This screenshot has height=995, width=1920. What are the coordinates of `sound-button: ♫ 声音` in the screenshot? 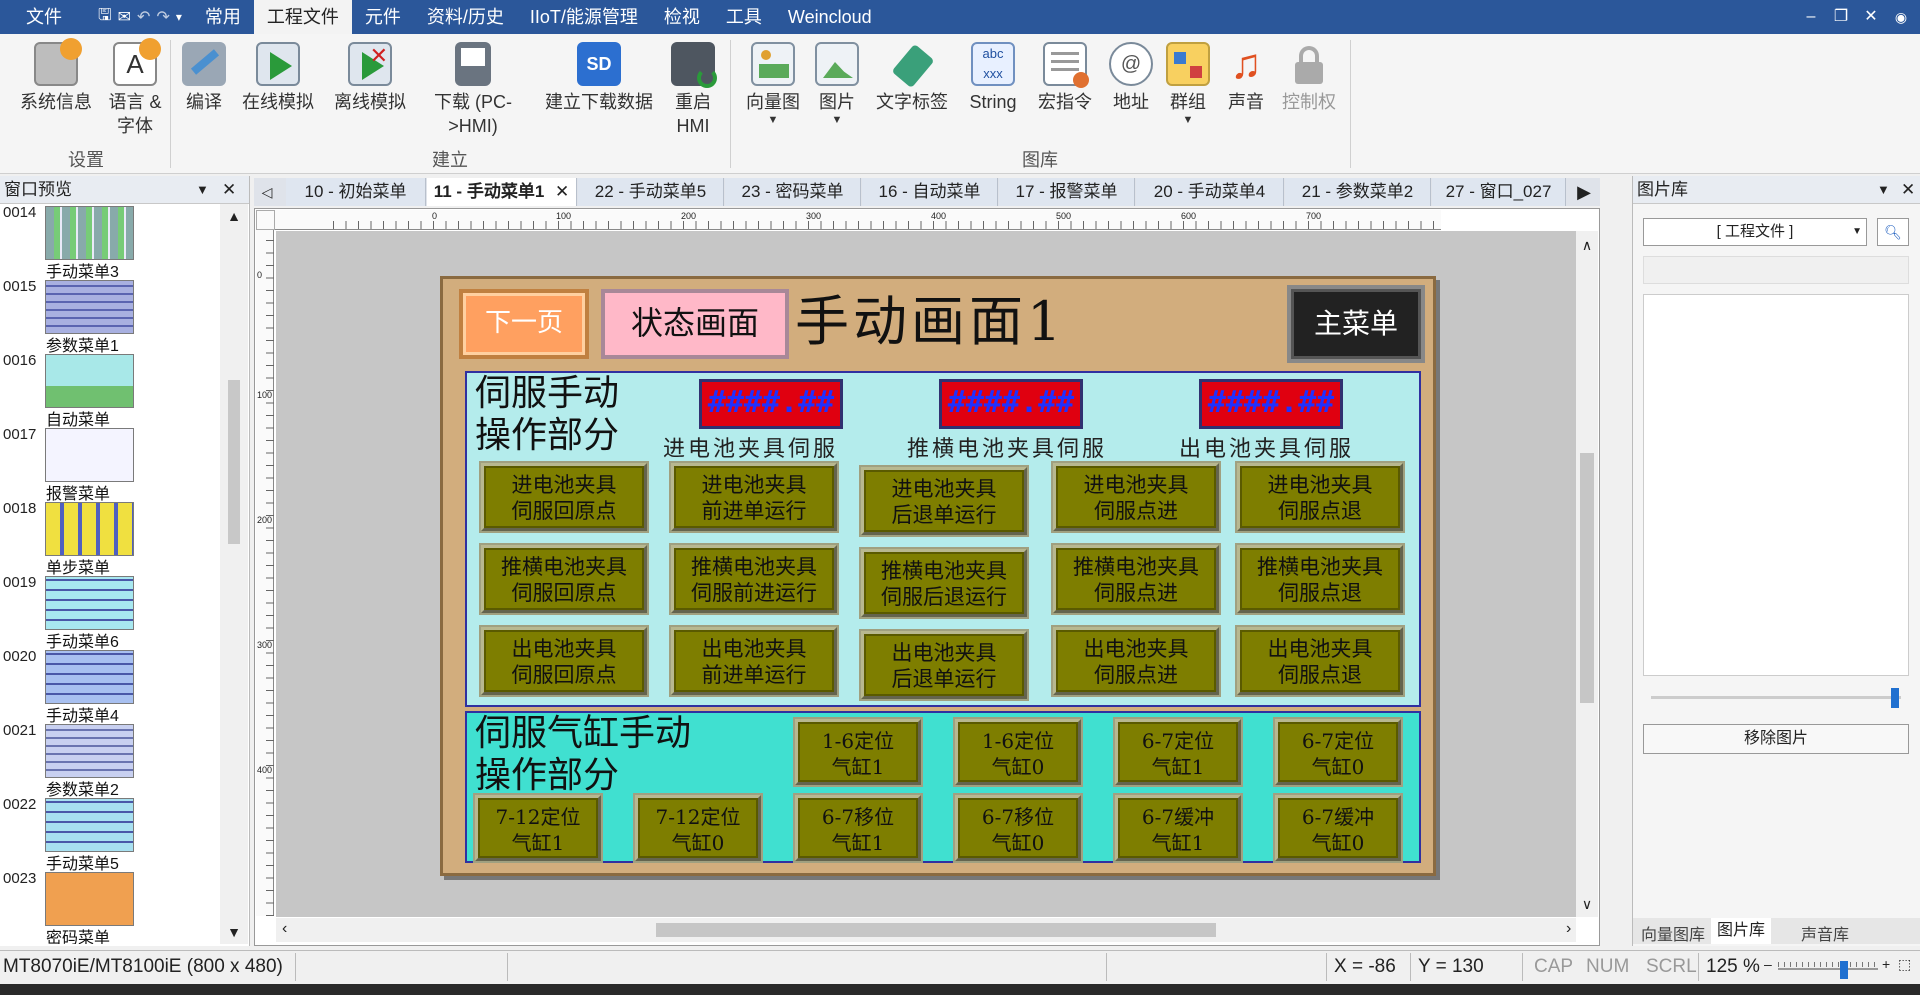 It's located at (1246, 78).